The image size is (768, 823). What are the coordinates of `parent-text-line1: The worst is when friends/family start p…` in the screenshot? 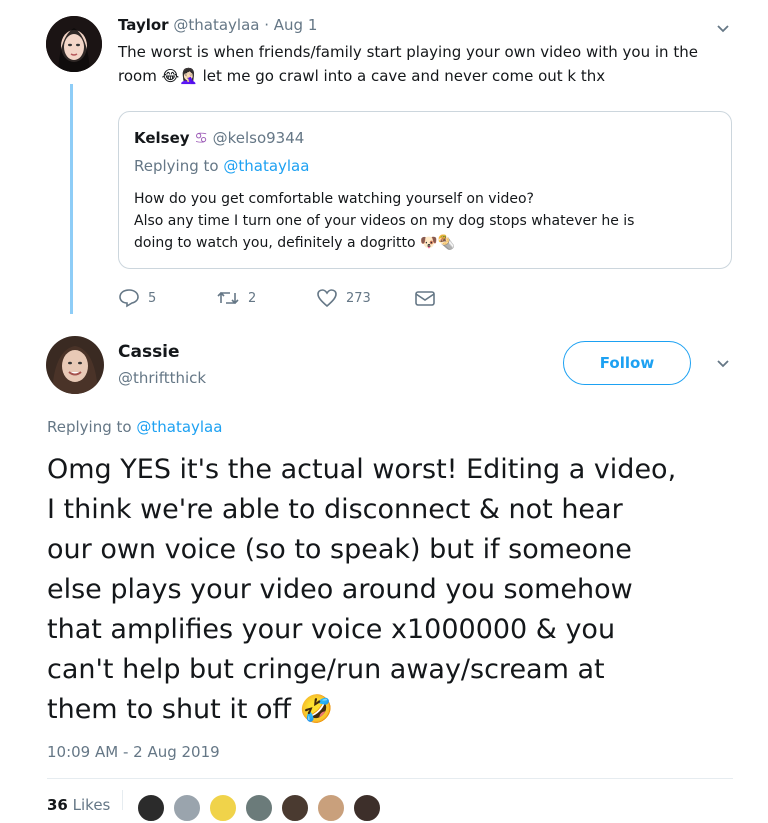 It's located at (408, 52).